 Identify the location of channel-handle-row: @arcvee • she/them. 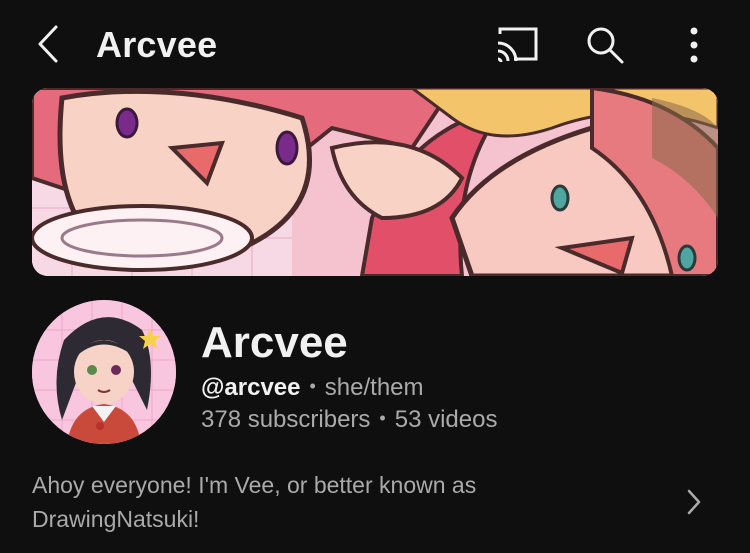
(312, 388).